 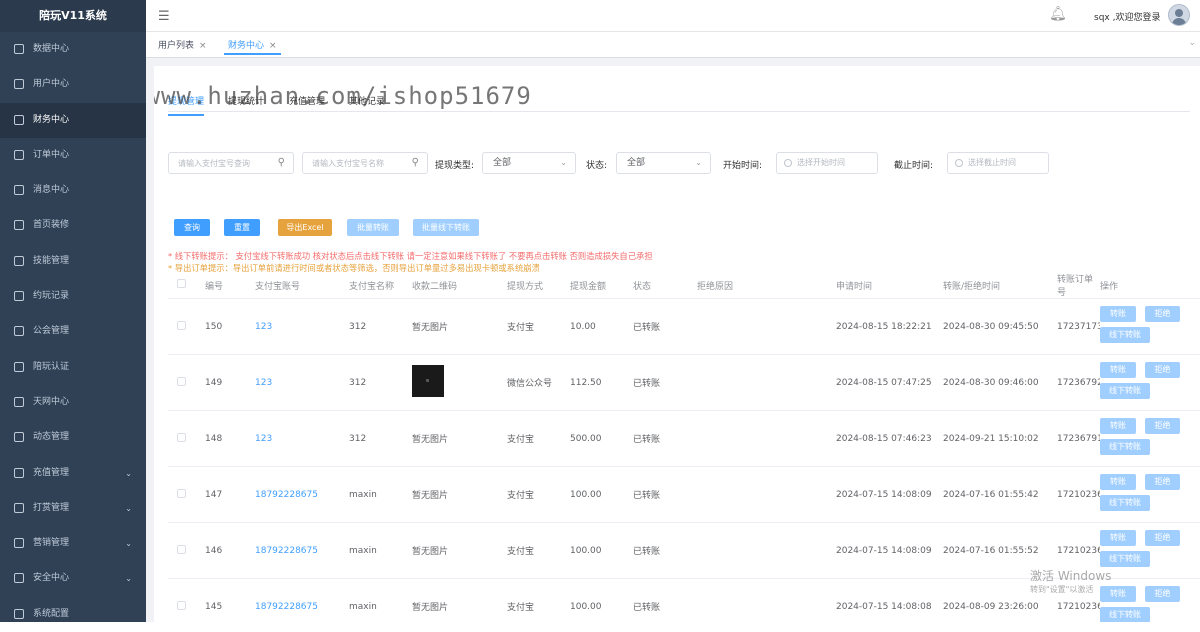 What do you see at coordinates (164, 16) in the screenshot?
I see `hamburger-icon: ☰` at bounding box center [164, 16].